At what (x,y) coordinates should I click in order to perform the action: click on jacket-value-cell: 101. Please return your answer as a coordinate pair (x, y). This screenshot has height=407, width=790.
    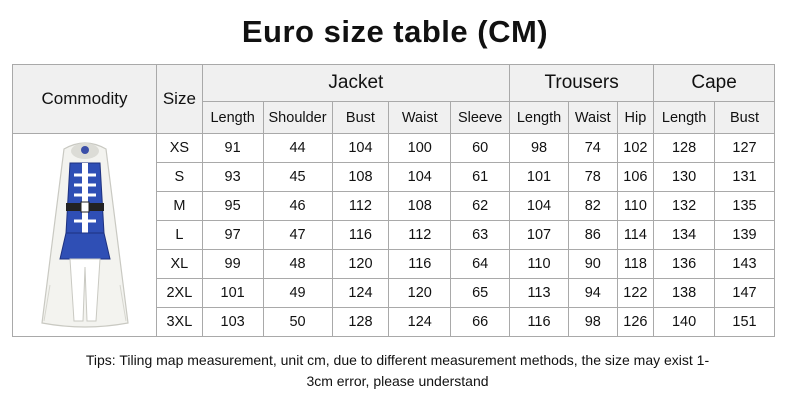
    Looking at the image, I should click on (232, 293).